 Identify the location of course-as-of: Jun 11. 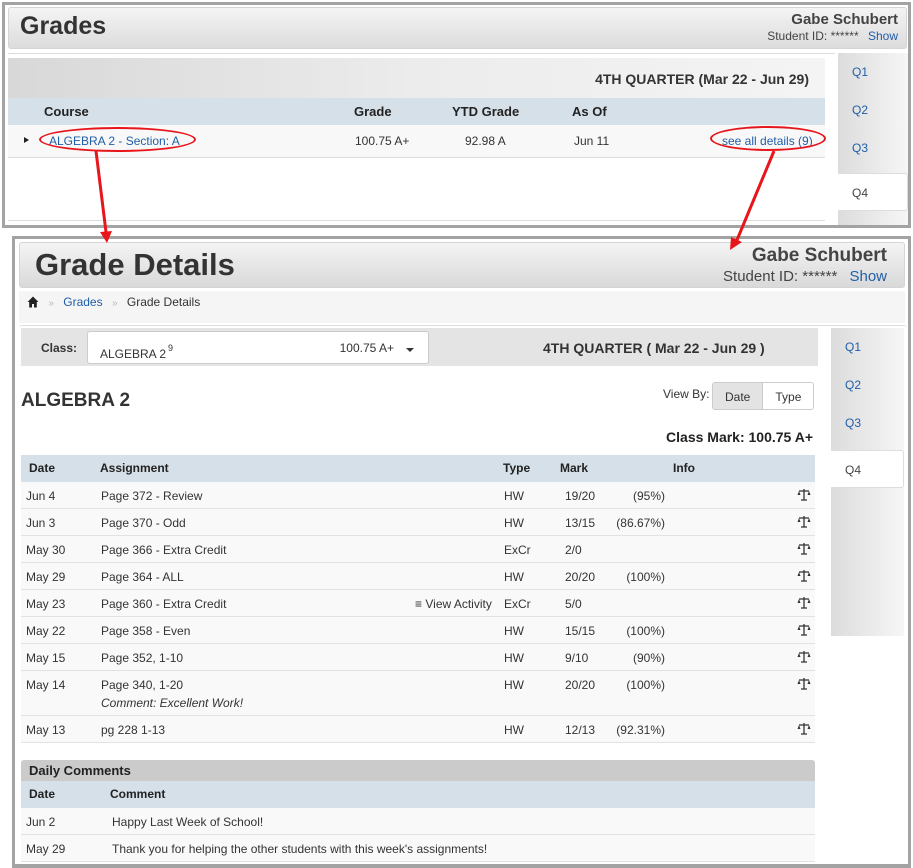
(592, 141).